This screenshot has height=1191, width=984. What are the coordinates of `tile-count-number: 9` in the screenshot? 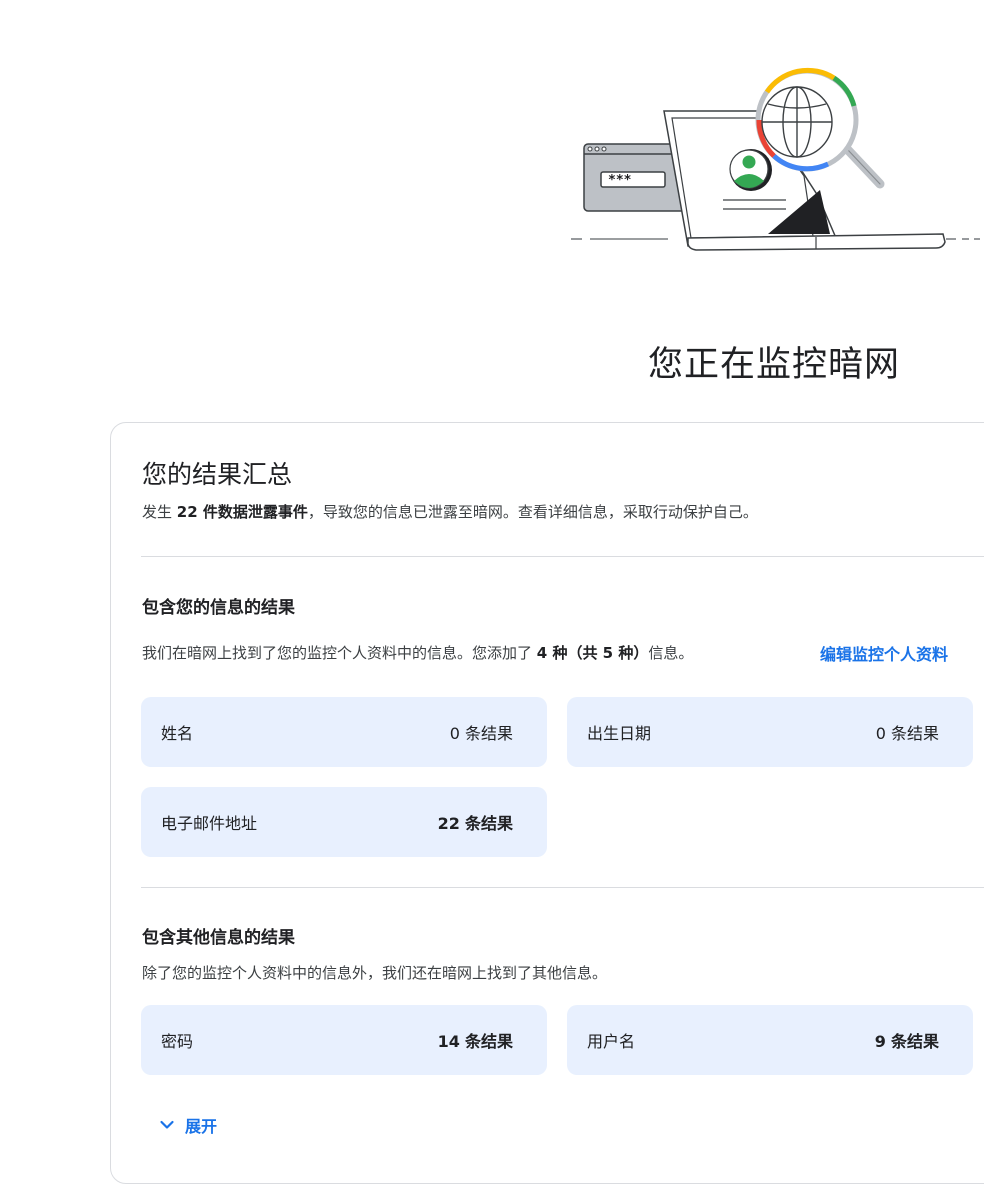 It's located at (880, 1041).